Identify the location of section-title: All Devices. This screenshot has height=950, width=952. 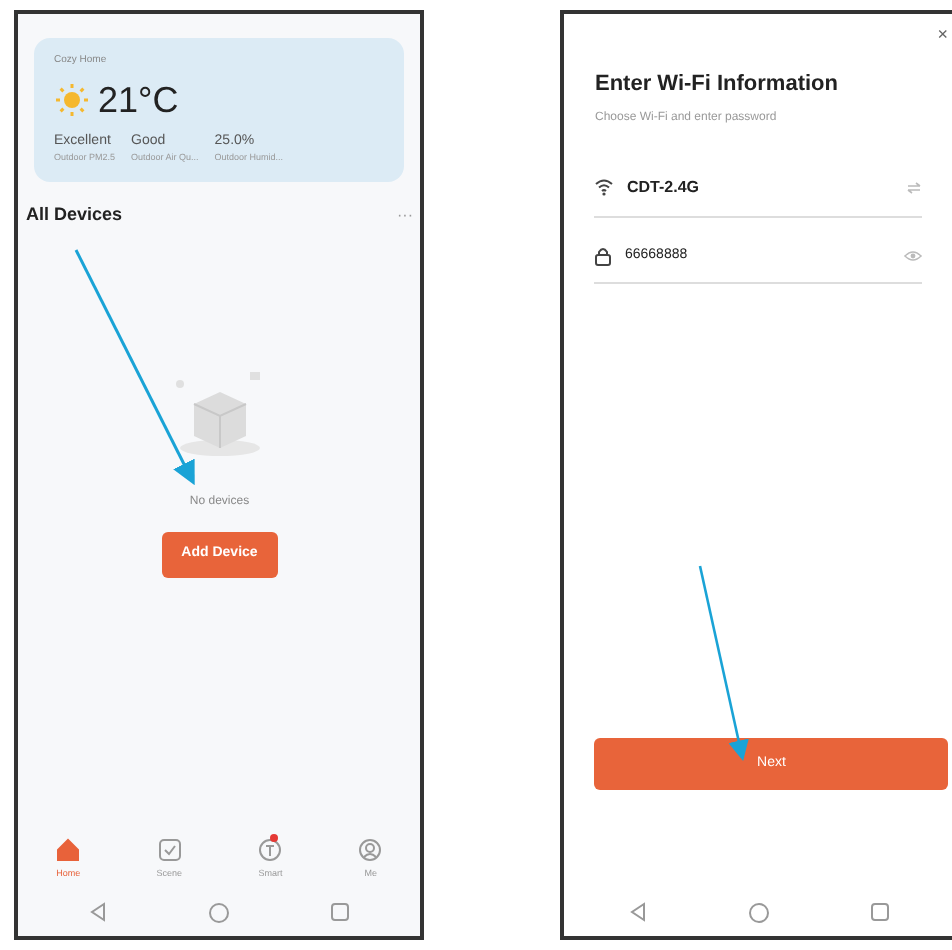
(74, 214).